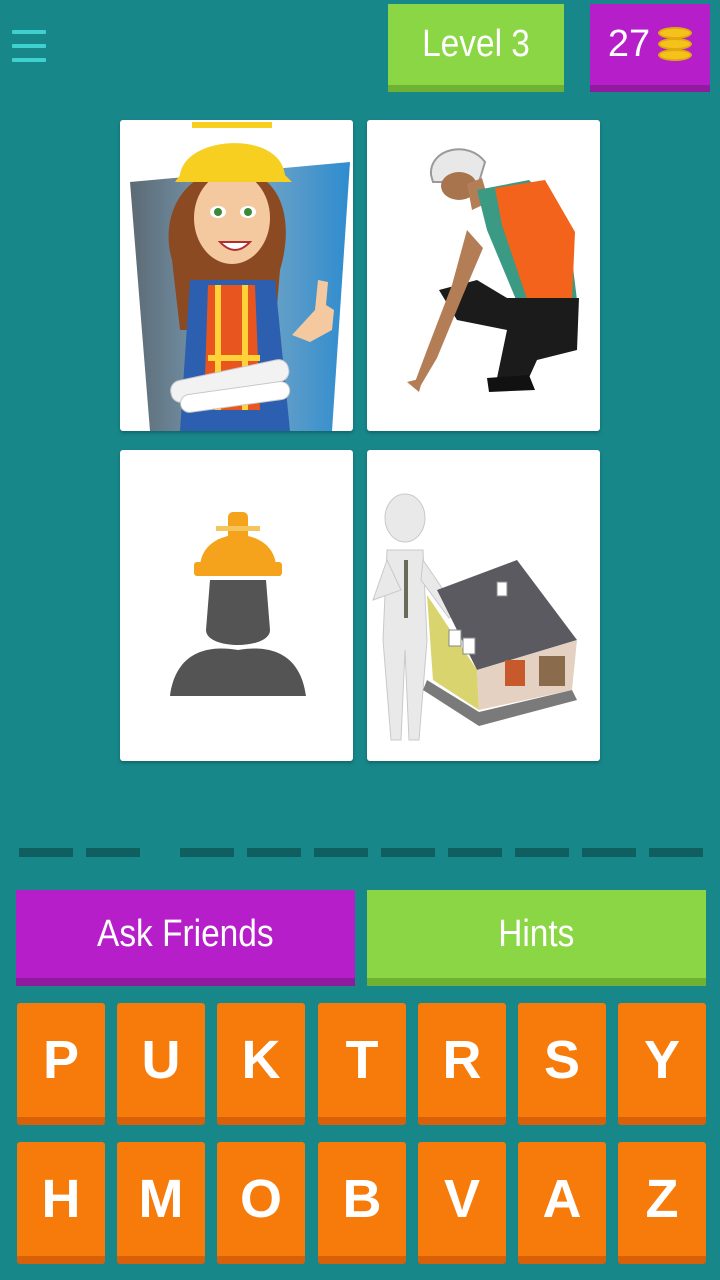 The width and height of the screenshot is (720, 1280). What do you see at coordinates (362, 1203) in the screenshot?
I see `letter-key: B` at bounding box center [362, 1203].